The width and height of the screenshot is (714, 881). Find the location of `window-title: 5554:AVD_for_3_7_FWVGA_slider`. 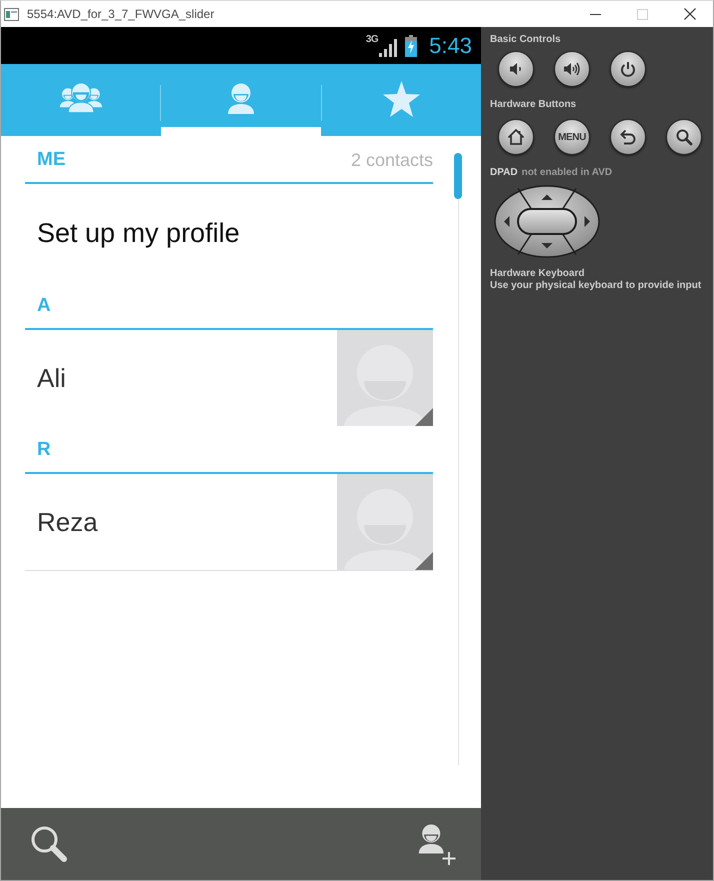

window-title: 5554:AVD_for_3_7_FWVGA_slider is located at coordinates (120, 14).